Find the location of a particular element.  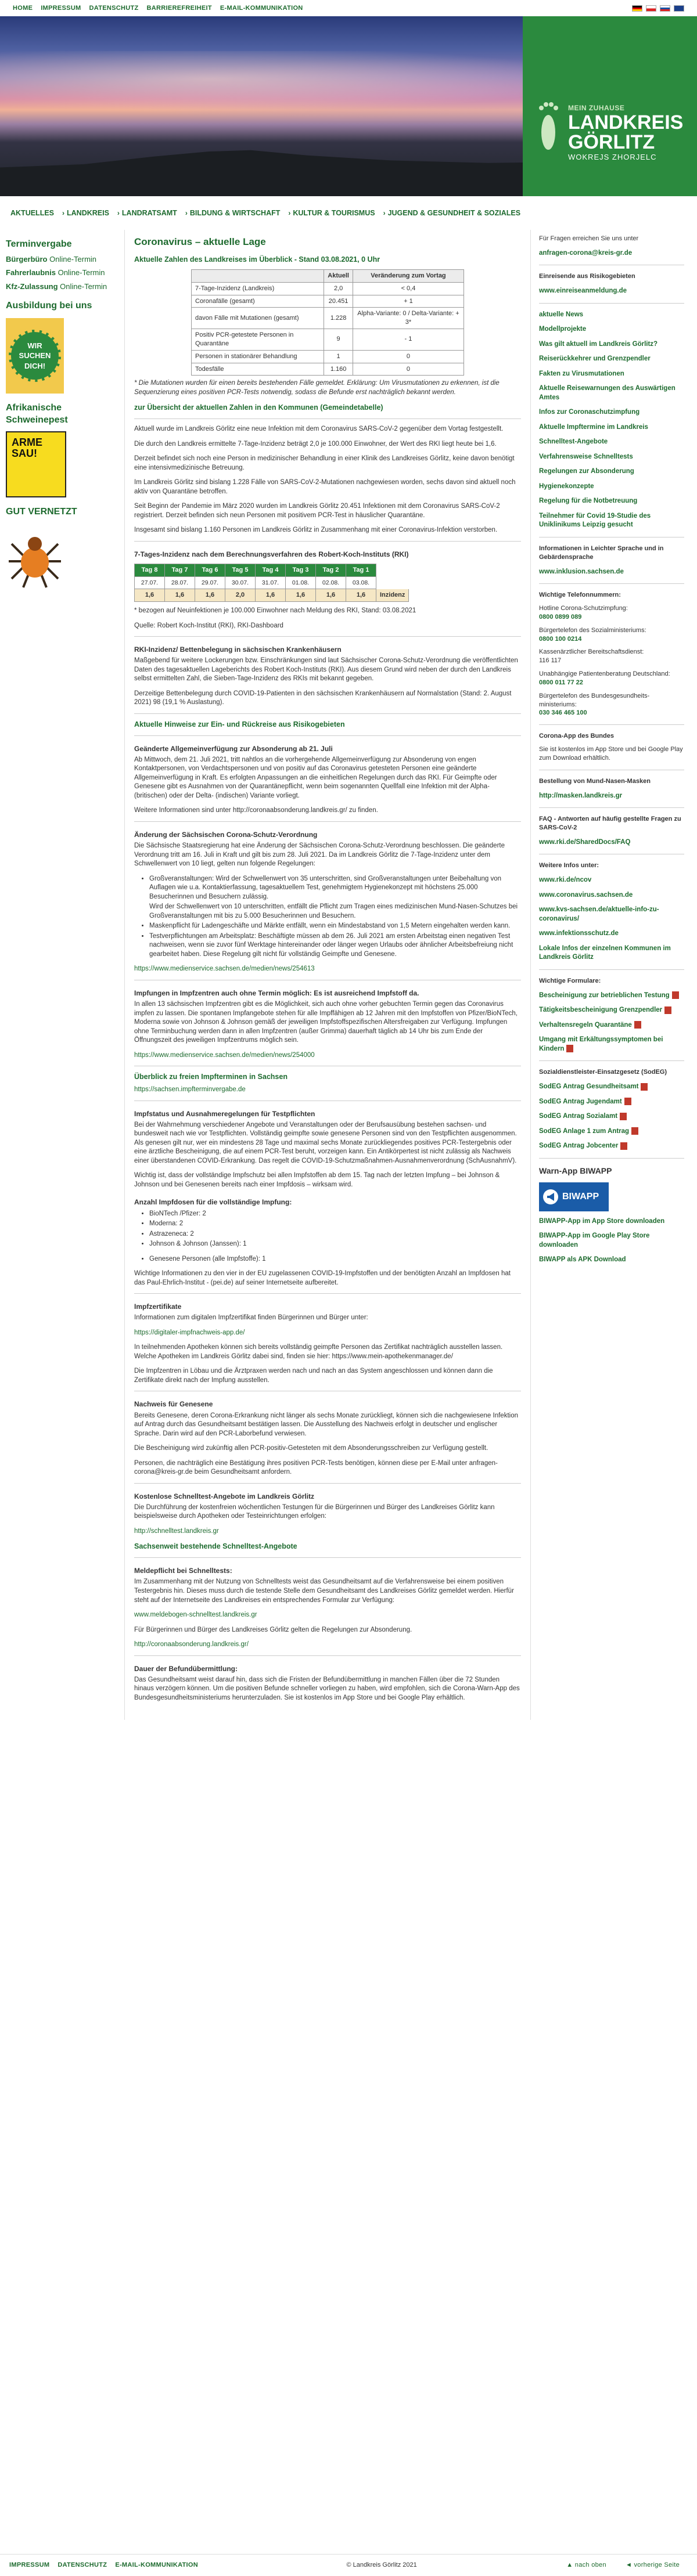

table-row: Tag 8 Tag 7 Tag 6 Tag 5 Tag 4 Tag 3 Tag 2 Tag 1 is located at coordinates (271, 570).